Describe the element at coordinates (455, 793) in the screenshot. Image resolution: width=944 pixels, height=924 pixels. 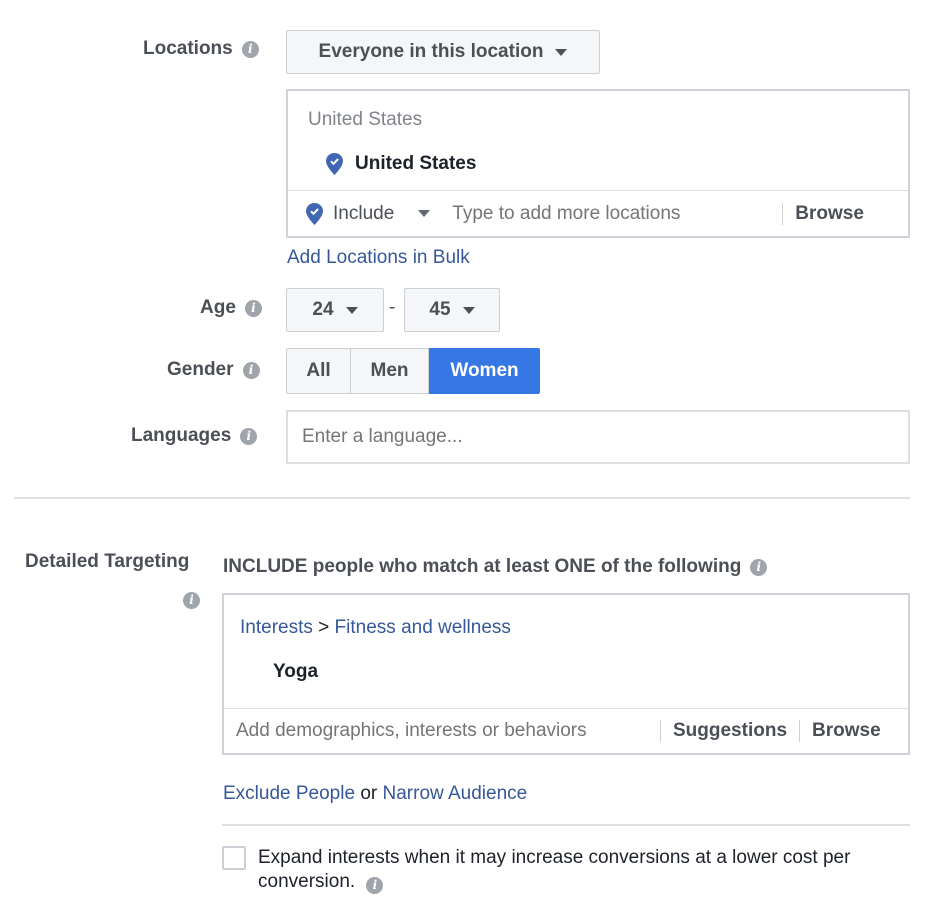
I see `narrow-audience-link: Narrow Audience` at that location.